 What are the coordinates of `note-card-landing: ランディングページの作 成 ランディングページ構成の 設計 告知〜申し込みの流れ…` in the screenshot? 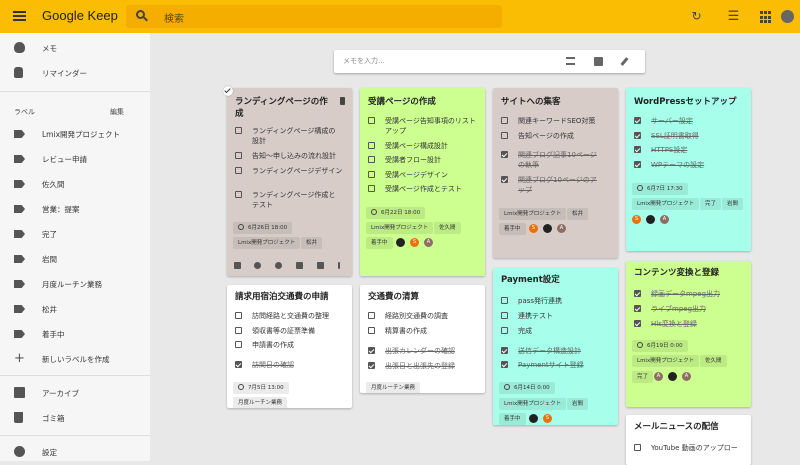 It's located at (289, 182).